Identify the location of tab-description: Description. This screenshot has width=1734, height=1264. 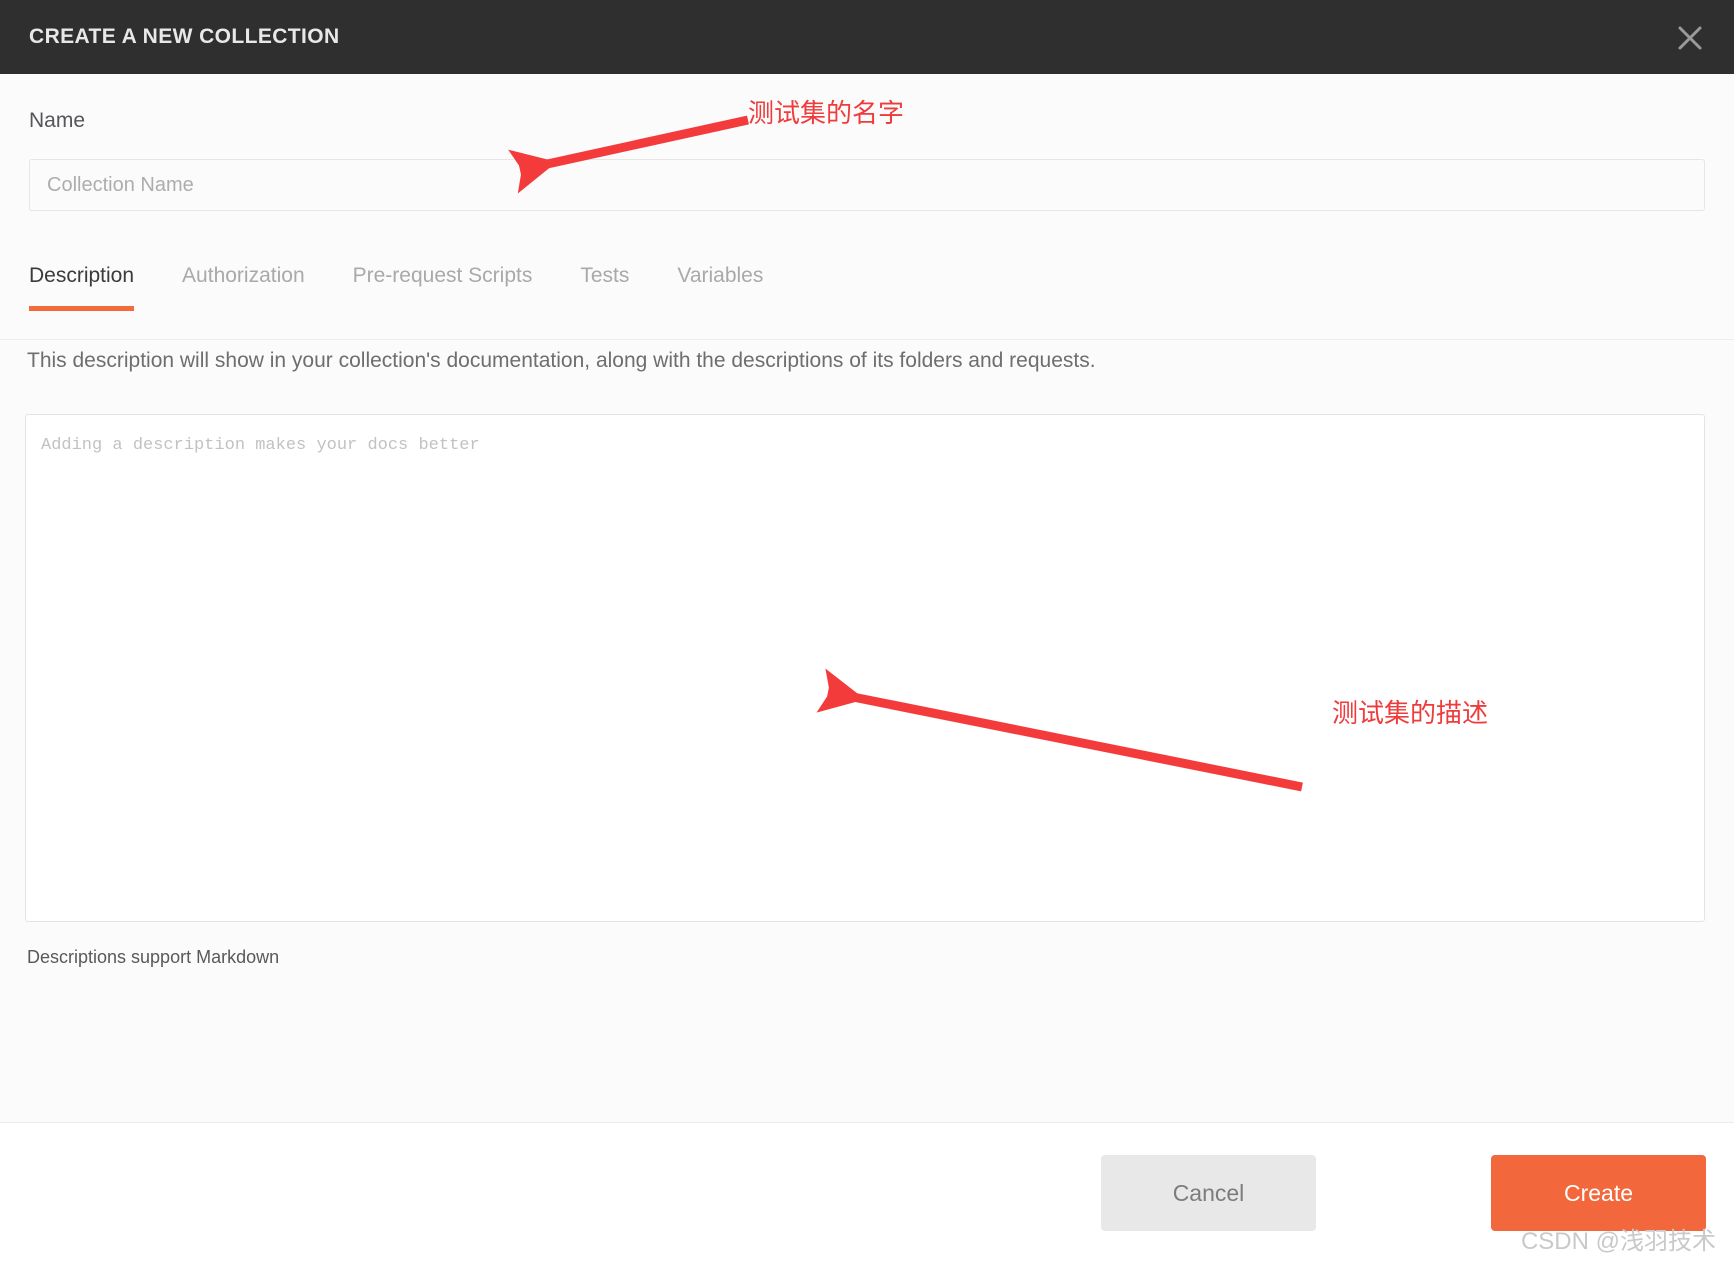
(93, 293).